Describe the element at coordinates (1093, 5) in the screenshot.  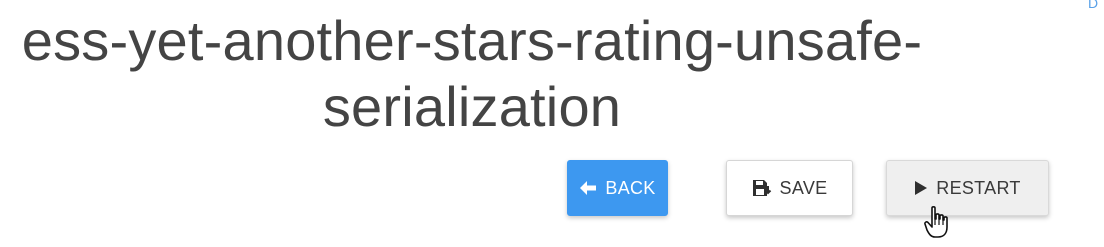
I see `corner-link-fragment: D` at that location.